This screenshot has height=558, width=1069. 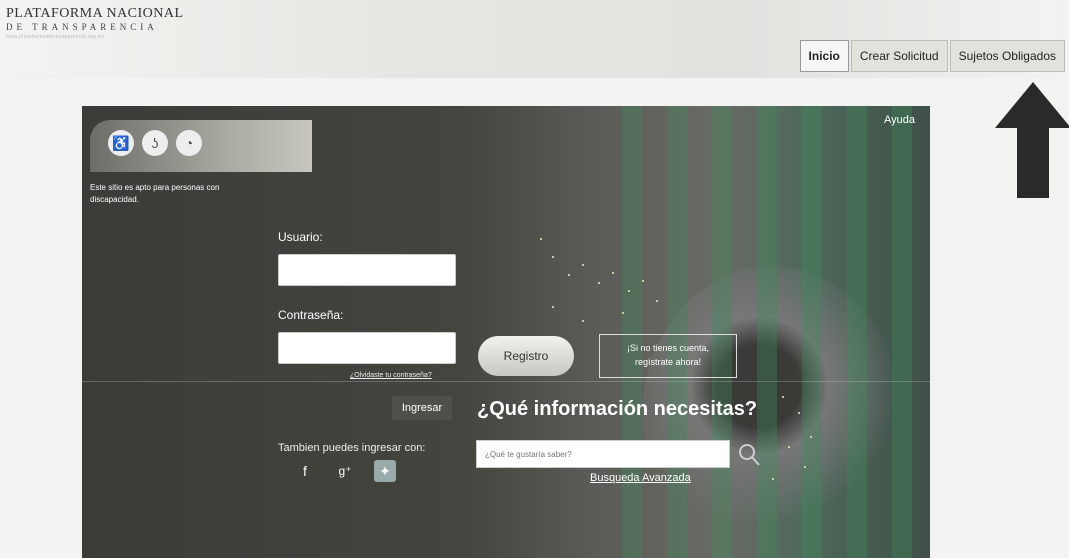 I want to click on divider, so click(x=506, y=381).